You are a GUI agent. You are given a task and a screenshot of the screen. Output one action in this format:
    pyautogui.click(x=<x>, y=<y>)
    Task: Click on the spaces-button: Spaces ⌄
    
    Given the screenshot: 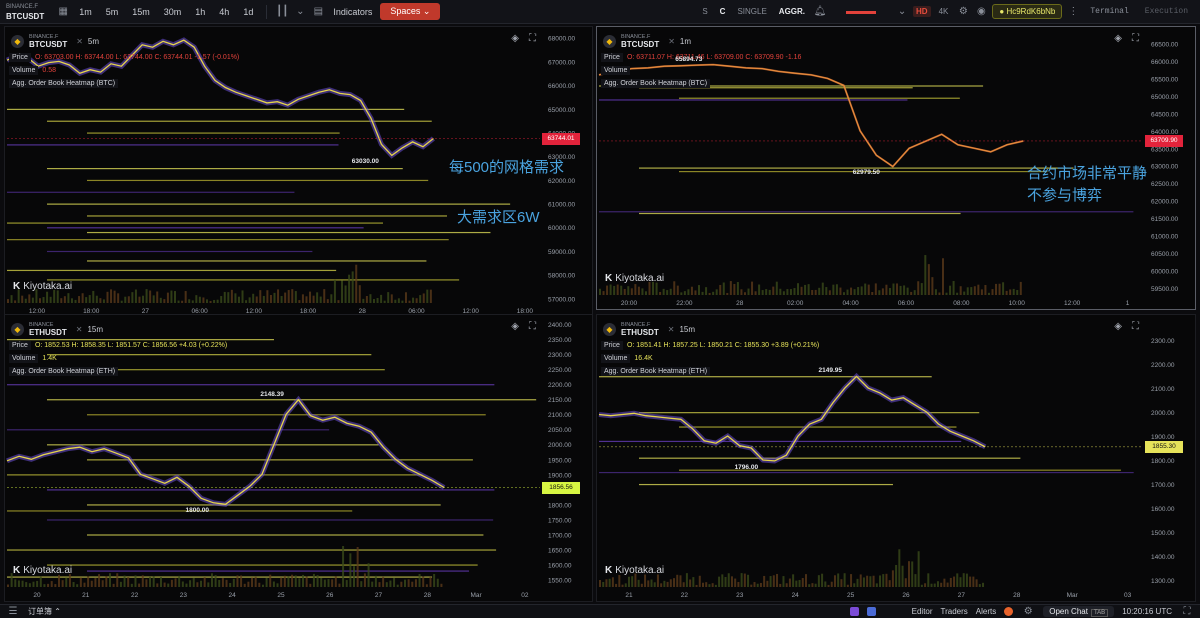 What is the action you would take?
    pyautogui.click(x=410, y=11)
    